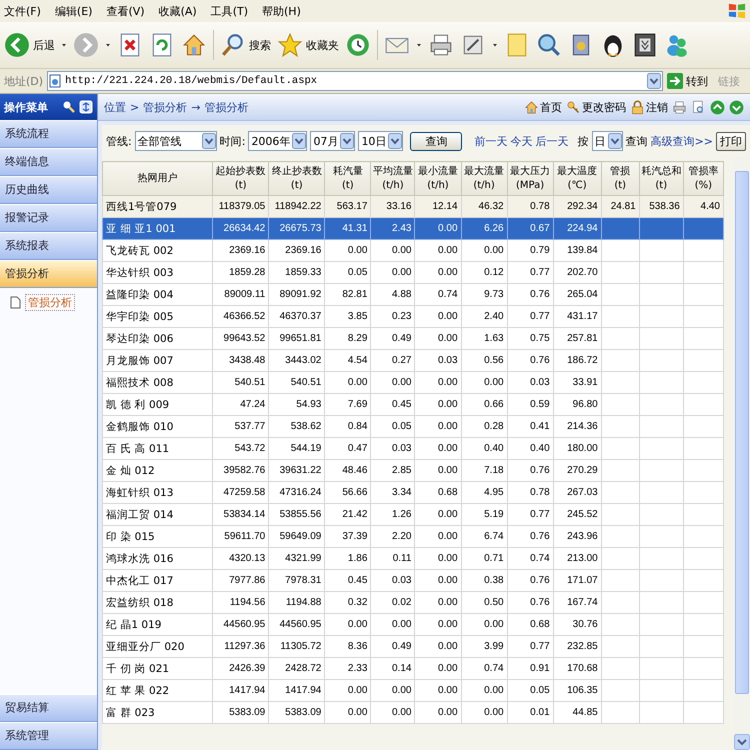 This screenshot has width=750, height=750. What do you see at coordinates (157, 339) in the screenshot?
I see `user-cell: 琴达印染 006` at bounding box center [157, 339].